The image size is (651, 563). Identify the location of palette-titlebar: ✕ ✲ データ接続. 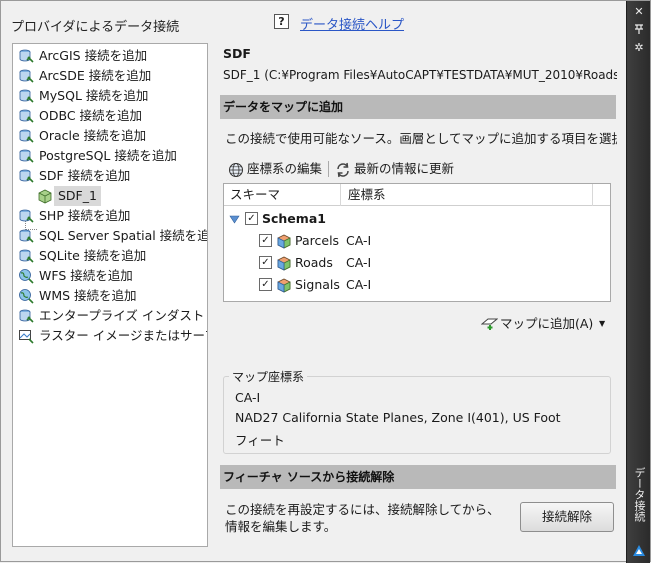
(638, 282).